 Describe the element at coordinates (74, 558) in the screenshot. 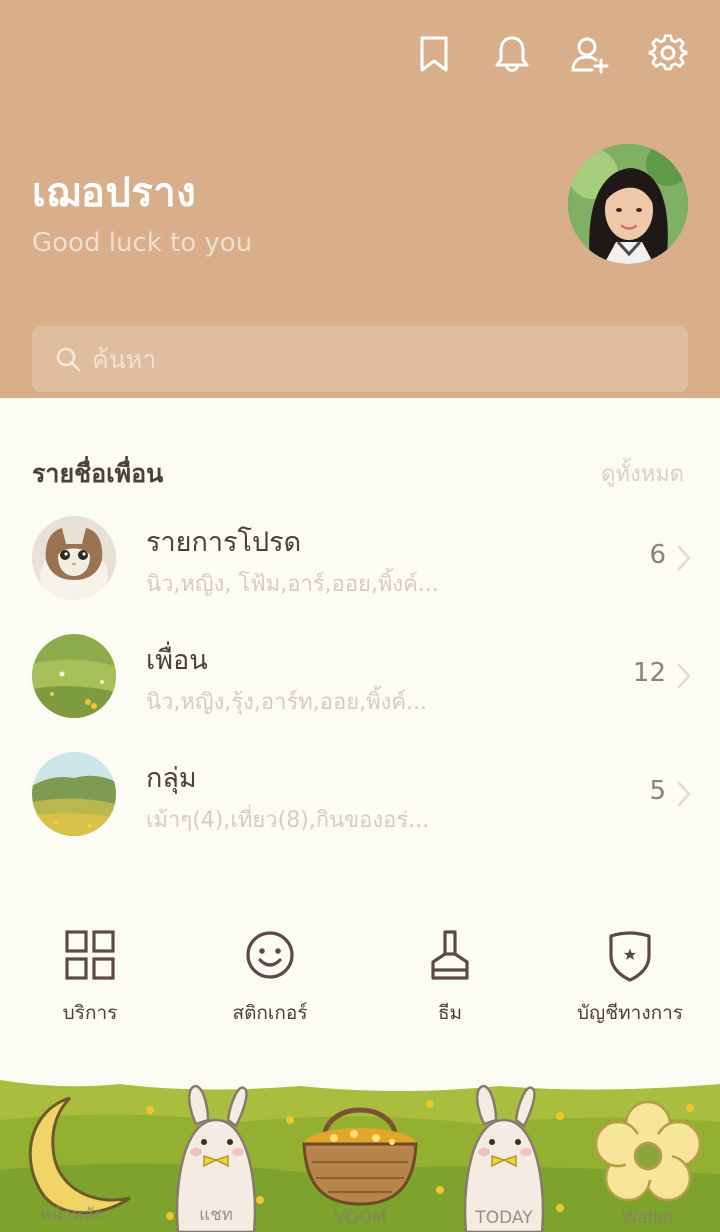

I see `favorites-thumbnail` at that location.